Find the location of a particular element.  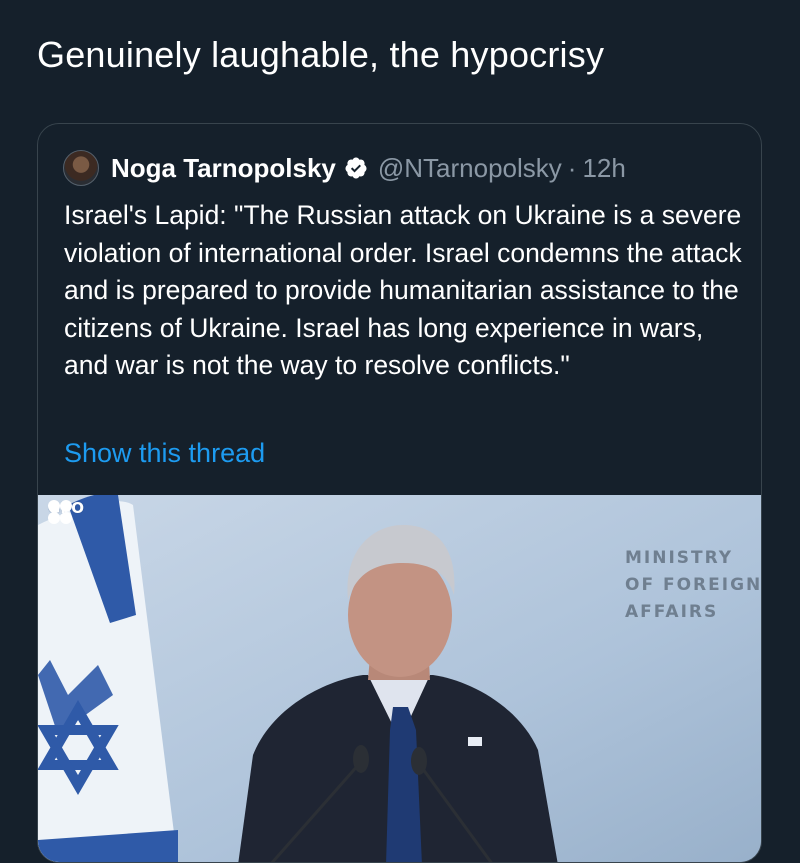

show-thread-link: Show this thread is located at coordinates (164, 453).